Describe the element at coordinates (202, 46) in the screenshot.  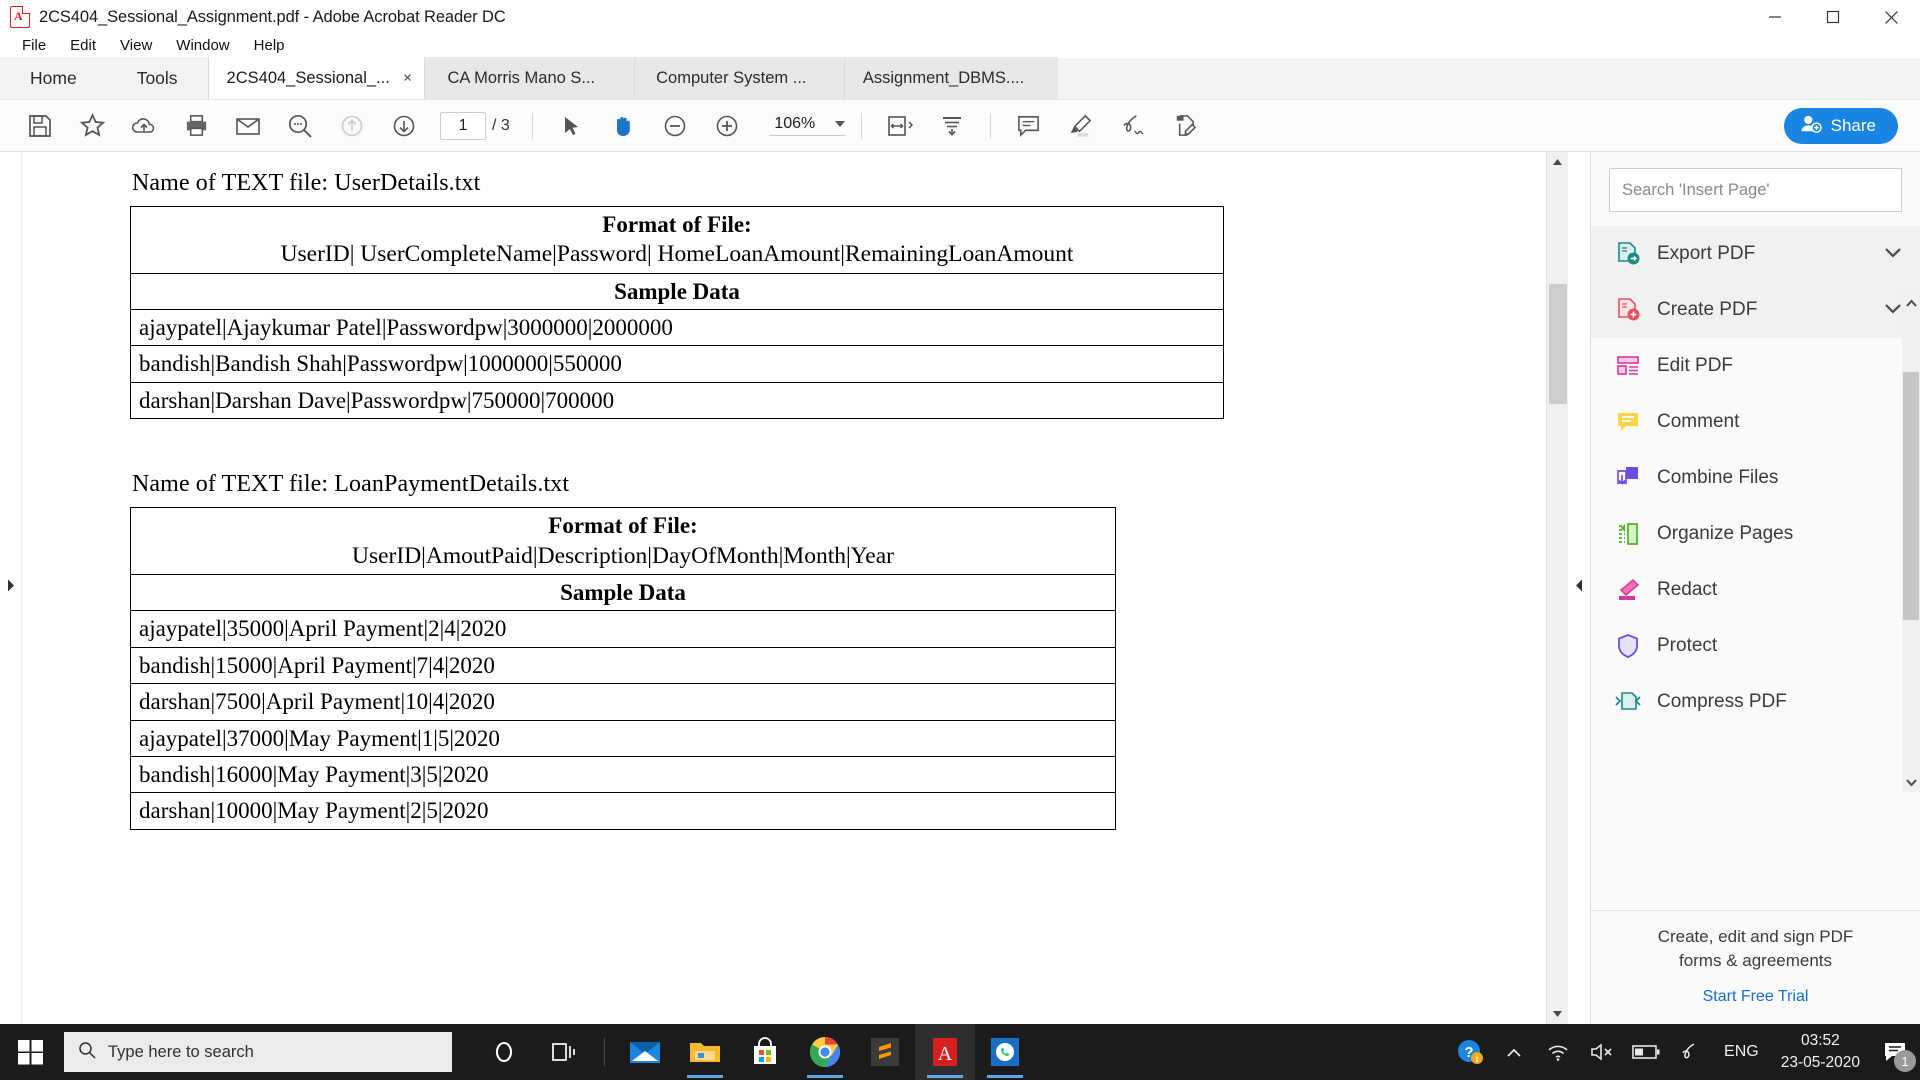
I see `menu-window: Window` at that location.